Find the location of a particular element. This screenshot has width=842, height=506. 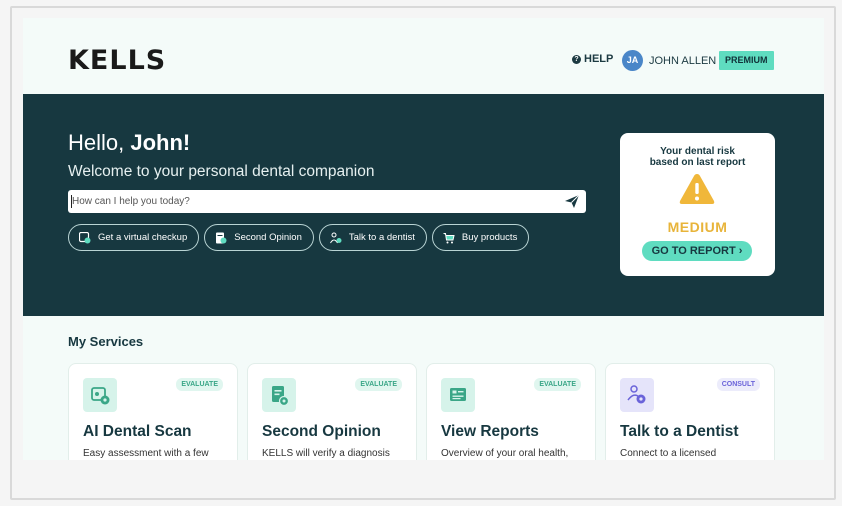

card-title: AI Dental Scan is located at coordinates (137, 431).